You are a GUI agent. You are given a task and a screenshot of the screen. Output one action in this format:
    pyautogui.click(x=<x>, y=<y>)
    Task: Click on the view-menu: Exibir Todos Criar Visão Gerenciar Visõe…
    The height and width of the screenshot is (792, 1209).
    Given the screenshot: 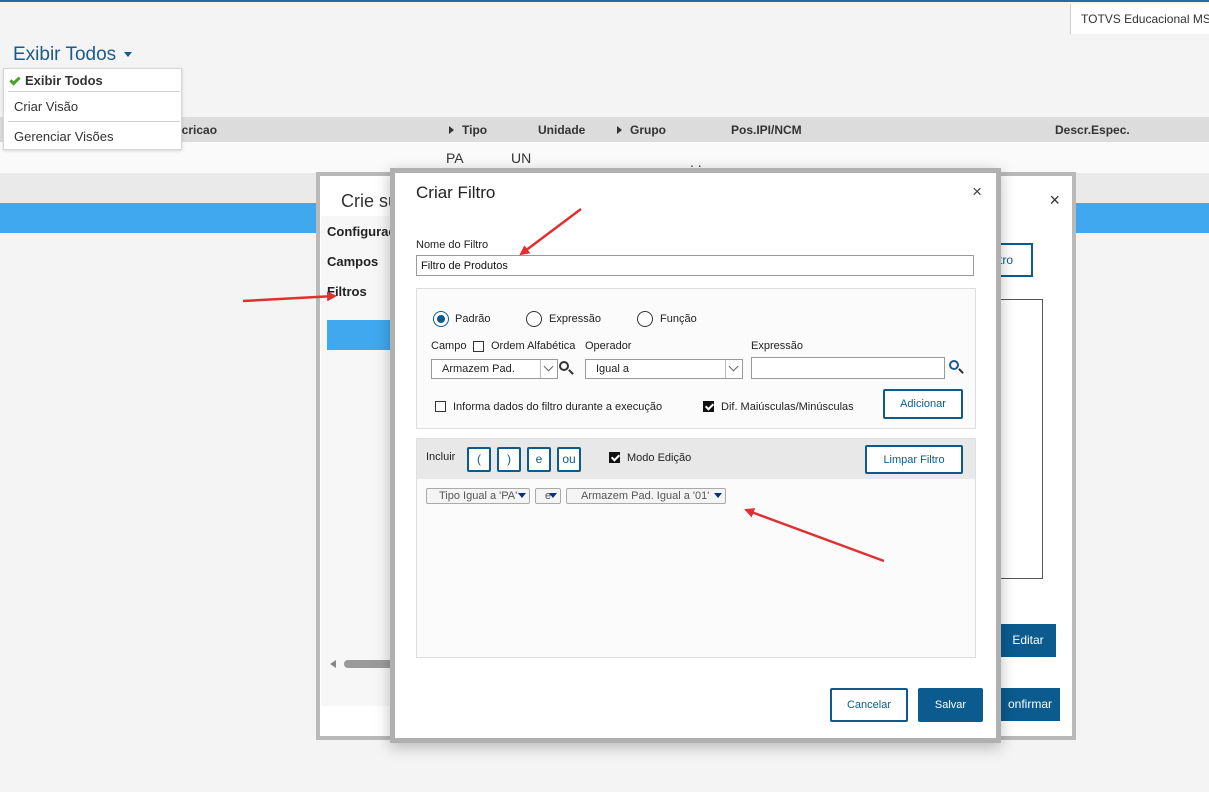 What is the action you would take?
    pyautogui.click(x=92, y=109)
    